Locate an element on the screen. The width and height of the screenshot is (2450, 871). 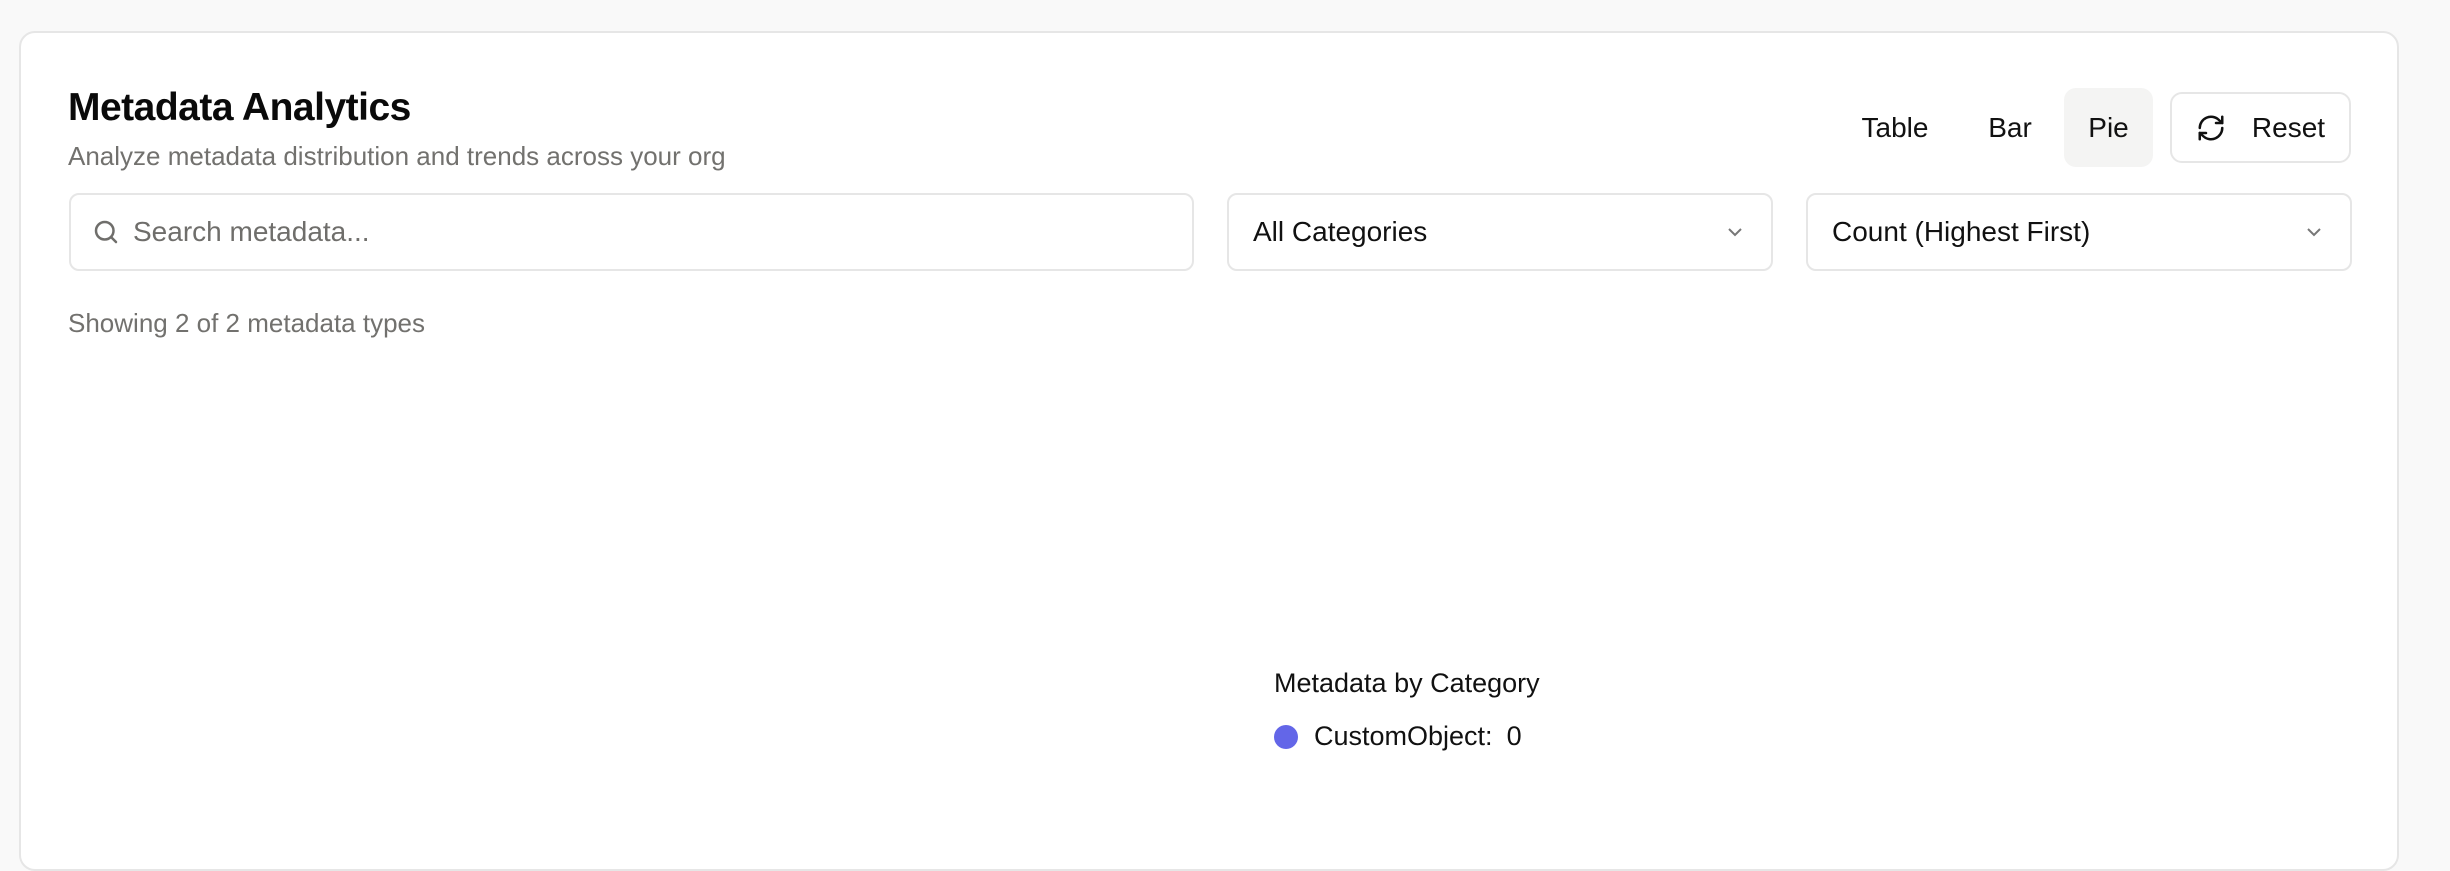
page-title: Metadata Analytics is located at coordinates (239, 107).